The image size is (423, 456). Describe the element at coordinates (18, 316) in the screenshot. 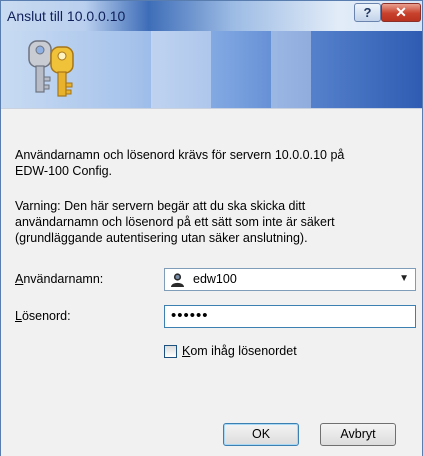

I see `password-label-accesskey: L` at that location.